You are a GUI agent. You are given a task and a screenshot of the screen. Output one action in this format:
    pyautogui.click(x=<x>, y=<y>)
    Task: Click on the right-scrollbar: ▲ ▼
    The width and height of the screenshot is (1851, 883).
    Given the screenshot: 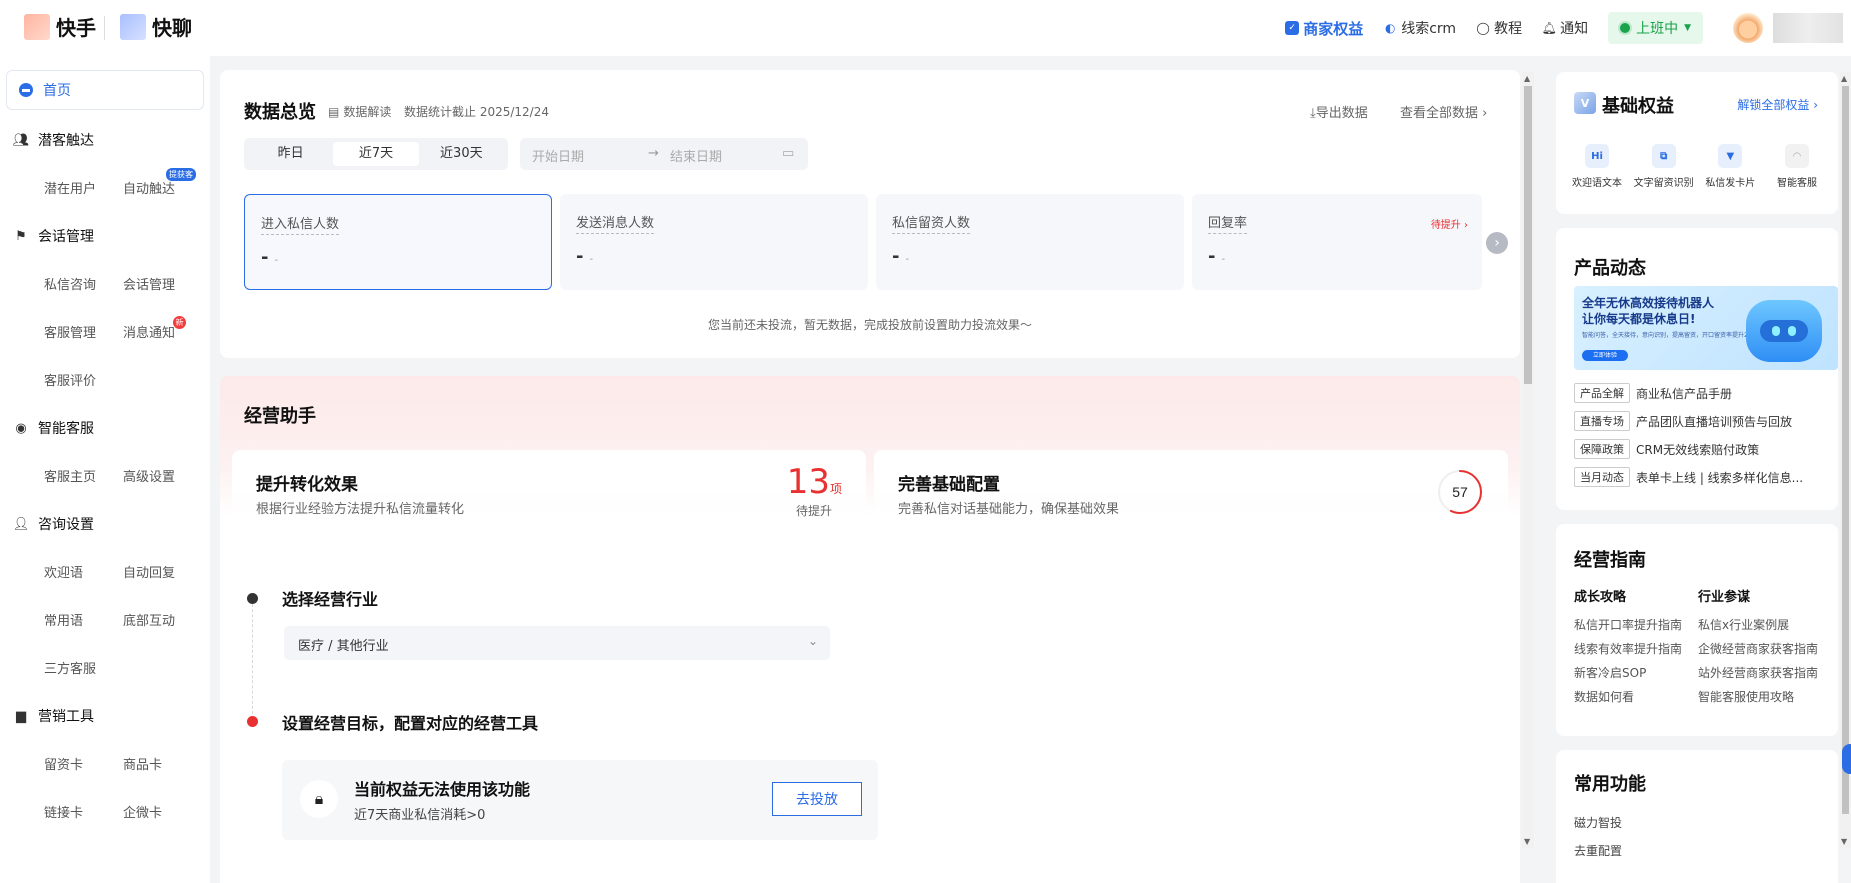 What is the action you would take?
    pyautogui.click(x=1845, y=460)
    